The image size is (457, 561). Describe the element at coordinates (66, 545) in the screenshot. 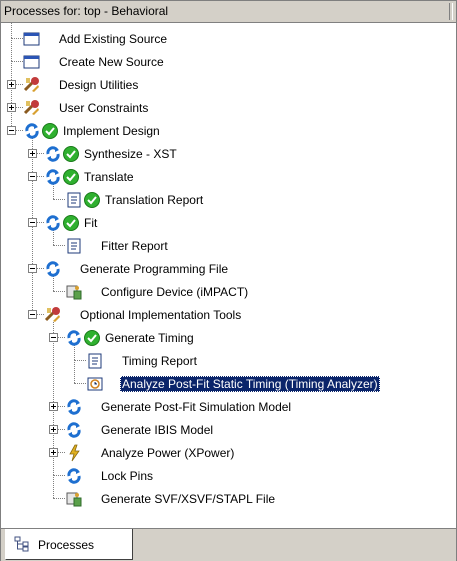

I see `tab-processes-label: Processes` at that location.